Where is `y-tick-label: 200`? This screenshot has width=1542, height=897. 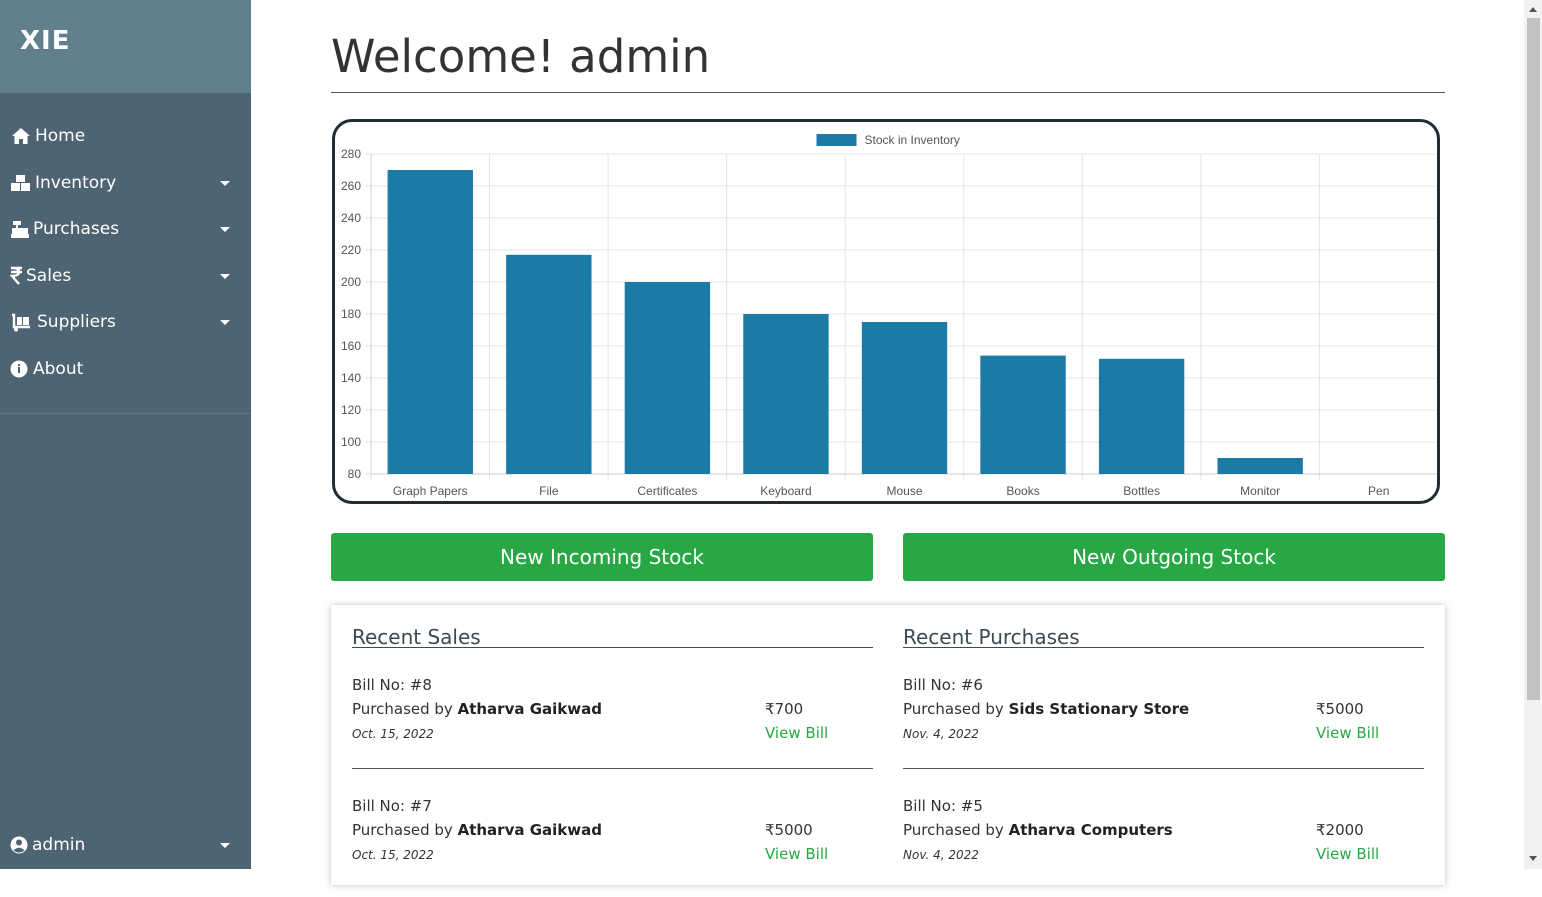 y-tick-label: 200 is located at coordinates (351, 282).